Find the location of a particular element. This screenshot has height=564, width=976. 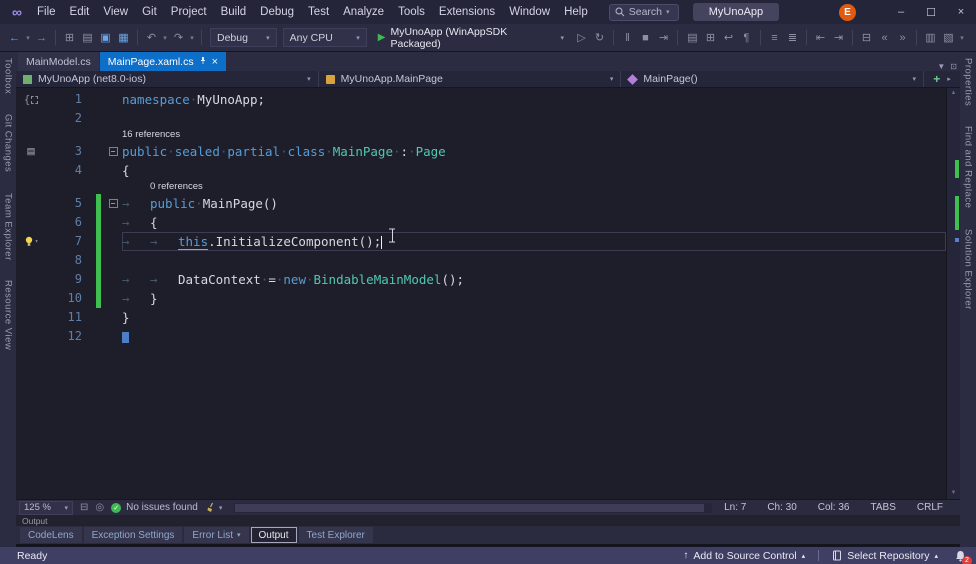

side-tab-toolbox: Toolbox is located at coordinates (8, 76).